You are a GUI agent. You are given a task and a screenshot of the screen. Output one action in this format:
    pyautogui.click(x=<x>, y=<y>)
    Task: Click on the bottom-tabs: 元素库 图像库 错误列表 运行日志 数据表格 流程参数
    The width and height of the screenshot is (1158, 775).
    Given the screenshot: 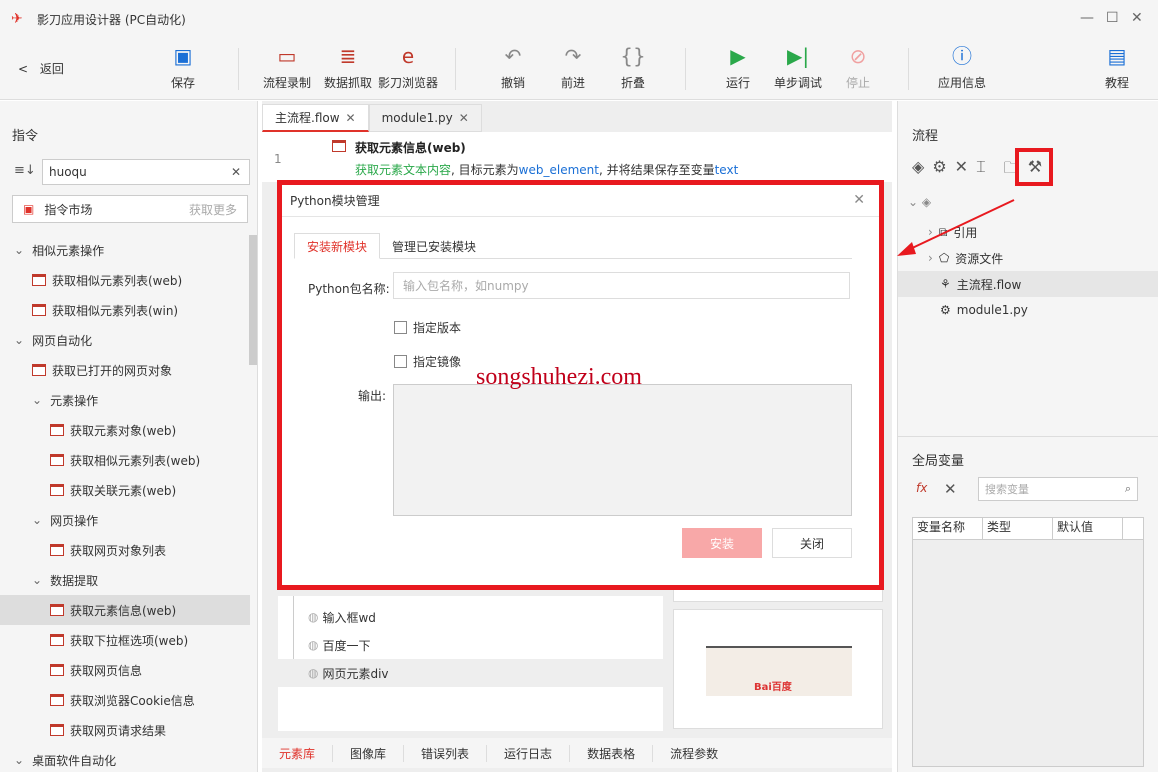 What is the action you would take?
    pyautogui.click(x=577, y=753)
    